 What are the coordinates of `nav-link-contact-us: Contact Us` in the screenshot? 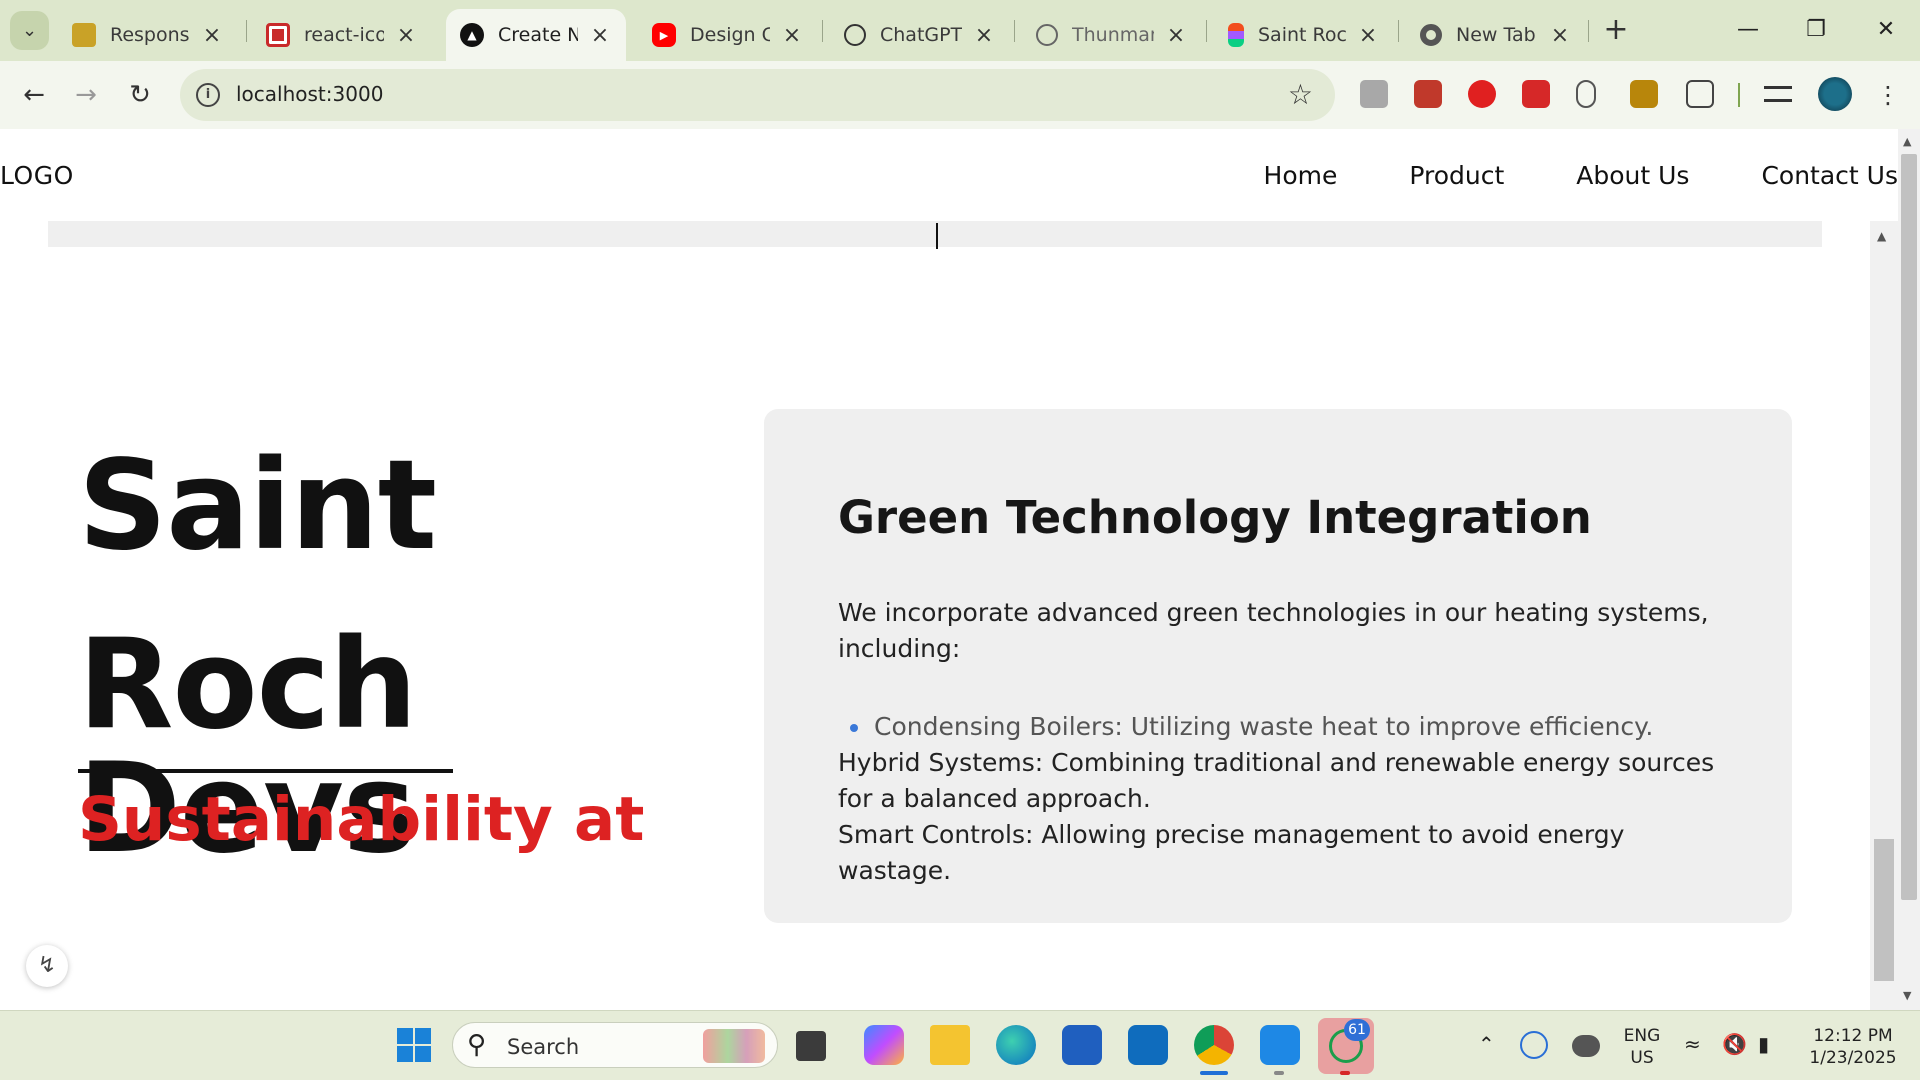 It's located at (1829, 175).